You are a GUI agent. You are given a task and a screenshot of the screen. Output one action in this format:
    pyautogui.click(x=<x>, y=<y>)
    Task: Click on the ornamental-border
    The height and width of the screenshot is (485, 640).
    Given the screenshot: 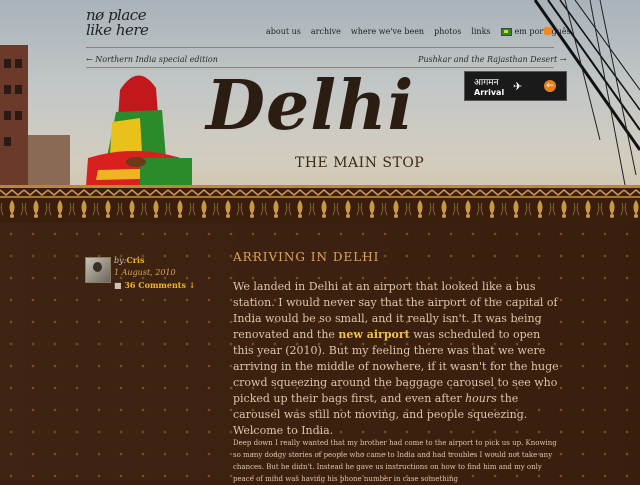 What is the action you would take?
    pyautogui.click(x=320, y=204)
    